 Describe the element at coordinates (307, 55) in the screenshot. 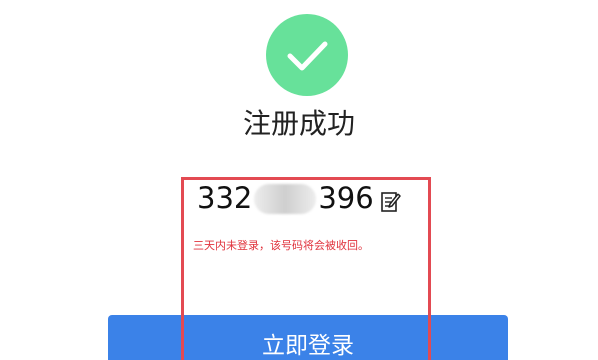

I see `success-check-icon` at that location.